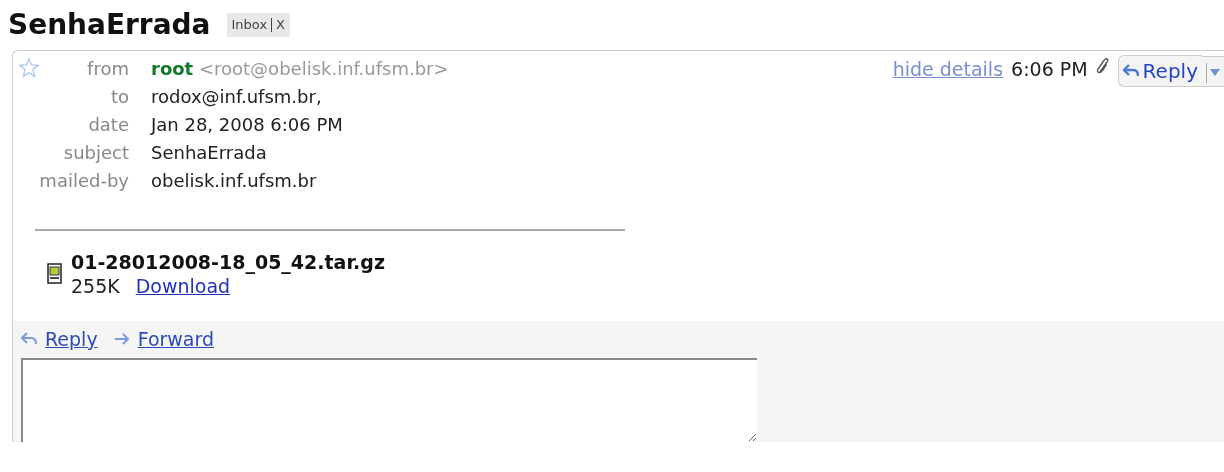 This screenshot has width=1224, height=472. Describe the element at coordinates (95, 286) in the screenshot. I see `attachment-size: 255K` at that location.